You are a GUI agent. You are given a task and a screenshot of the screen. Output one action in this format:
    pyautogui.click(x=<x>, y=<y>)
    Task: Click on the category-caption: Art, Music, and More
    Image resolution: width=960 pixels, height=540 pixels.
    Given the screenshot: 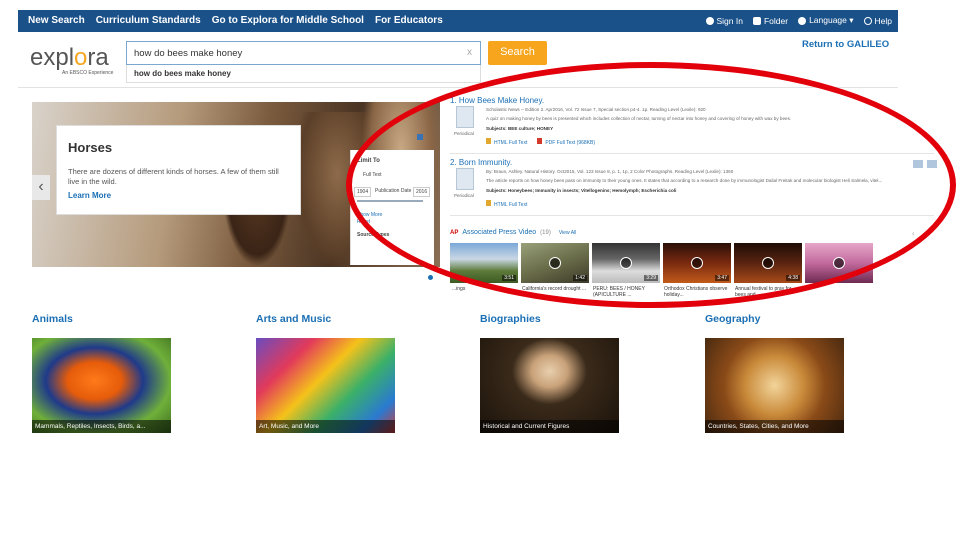 What is the action you would take?
    pyautogui.click(x=325, y=426)
    